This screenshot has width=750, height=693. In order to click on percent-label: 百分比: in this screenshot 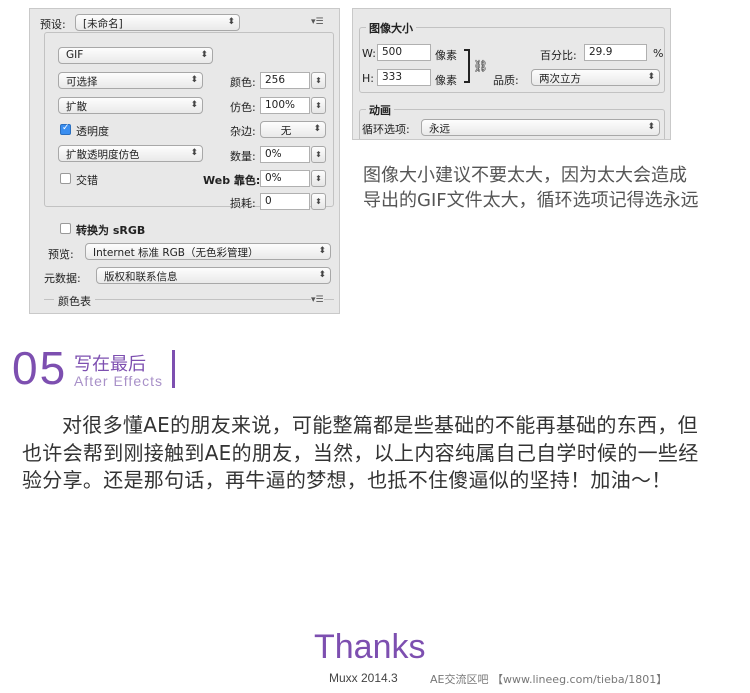, I will do `click(558, 55)`.